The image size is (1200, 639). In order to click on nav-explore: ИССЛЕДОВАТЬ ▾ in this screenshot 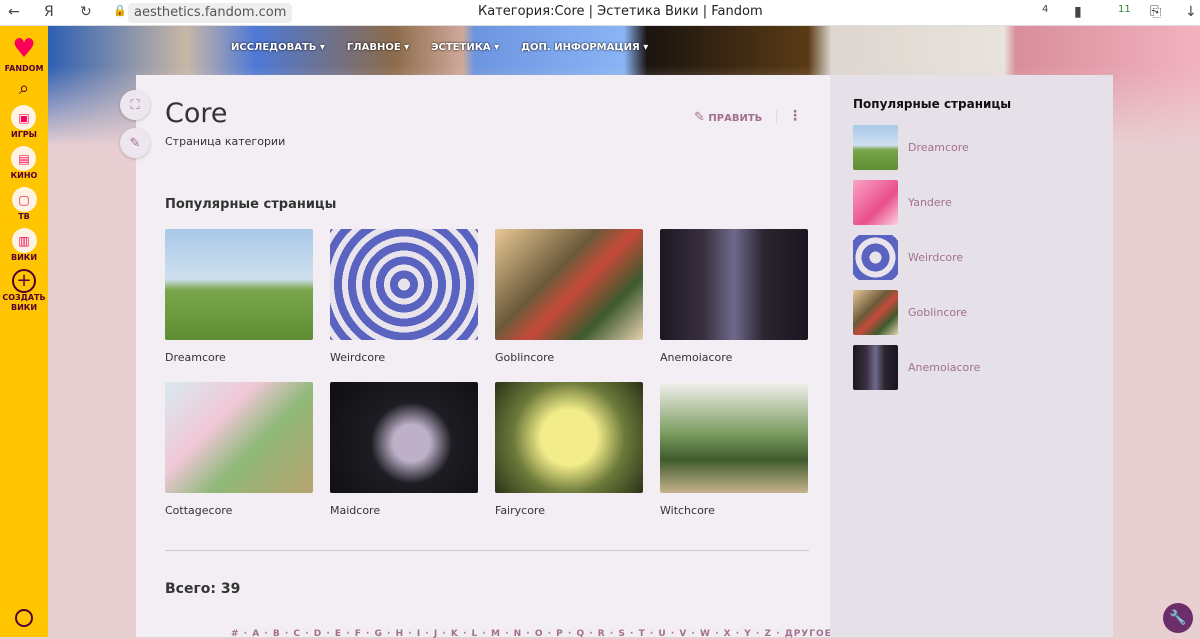, I will do `click(278, 47)`.